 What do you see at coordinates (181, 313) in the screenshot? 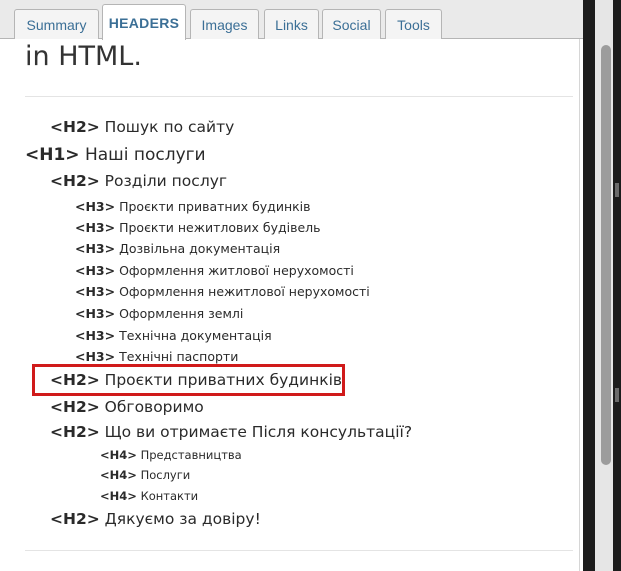
I see `heading-text: Оформлення землі` at bounding box center [181, 313].